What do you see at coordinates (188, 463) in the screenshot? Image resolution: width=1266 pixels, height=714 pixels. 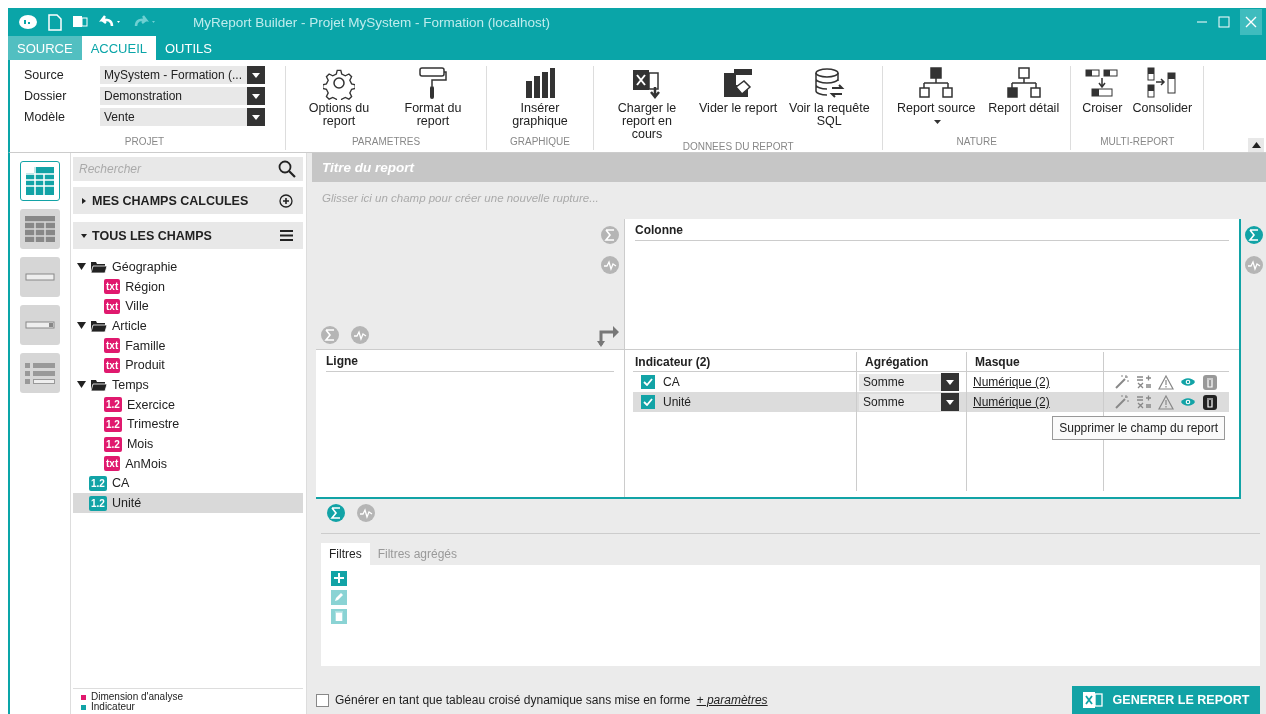 I see `tree-field: txt AnMois` at bounding box center [188, 463].